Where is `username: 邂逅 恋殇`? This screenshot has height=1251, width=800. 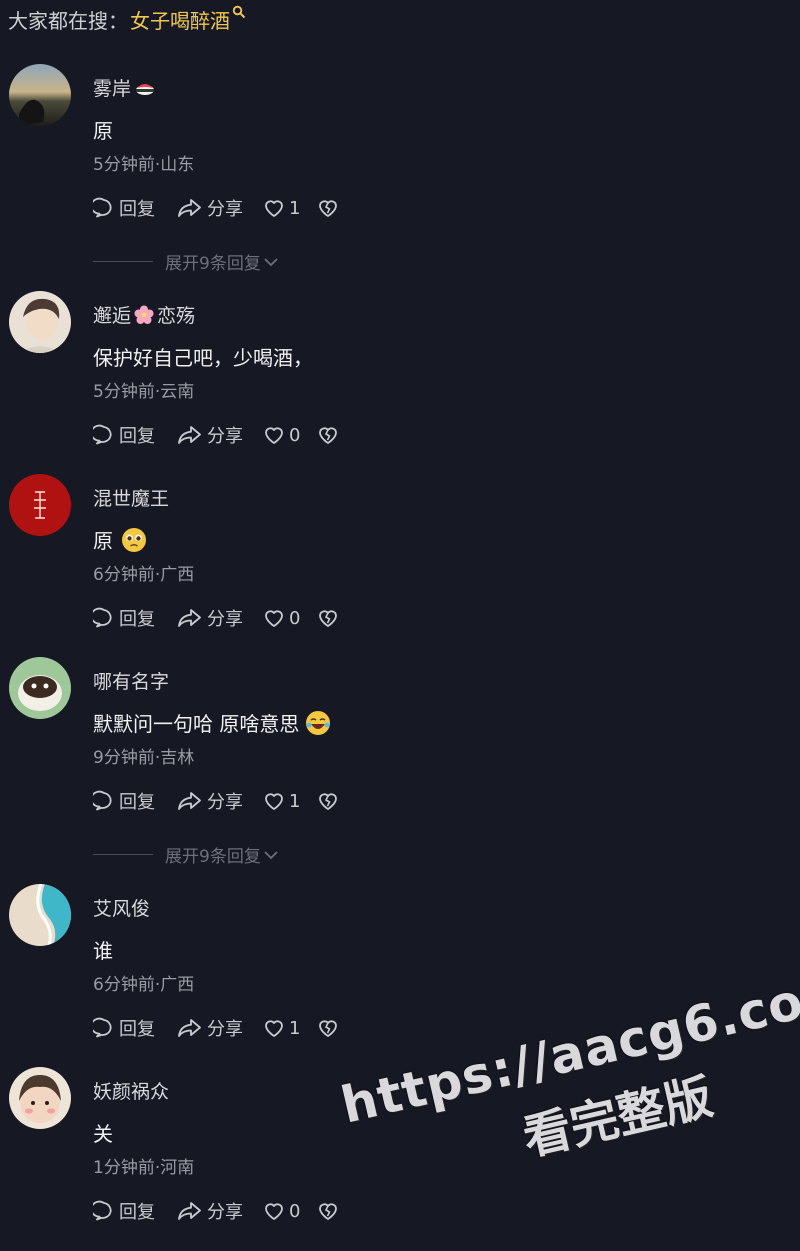
username: 邂逅 恋殇 is located at coordinates (144, 314).